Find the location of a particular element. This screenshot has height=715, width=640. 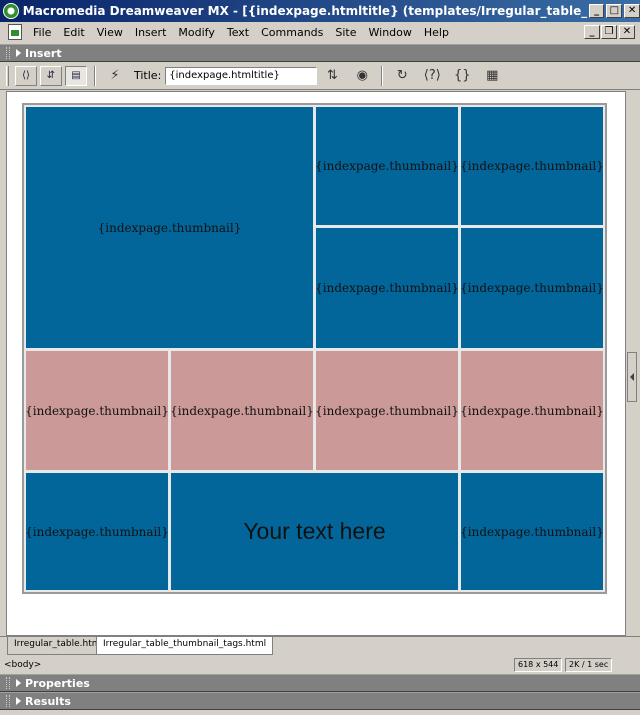

menu-modify: Modify is located at coordinates (196, 32).